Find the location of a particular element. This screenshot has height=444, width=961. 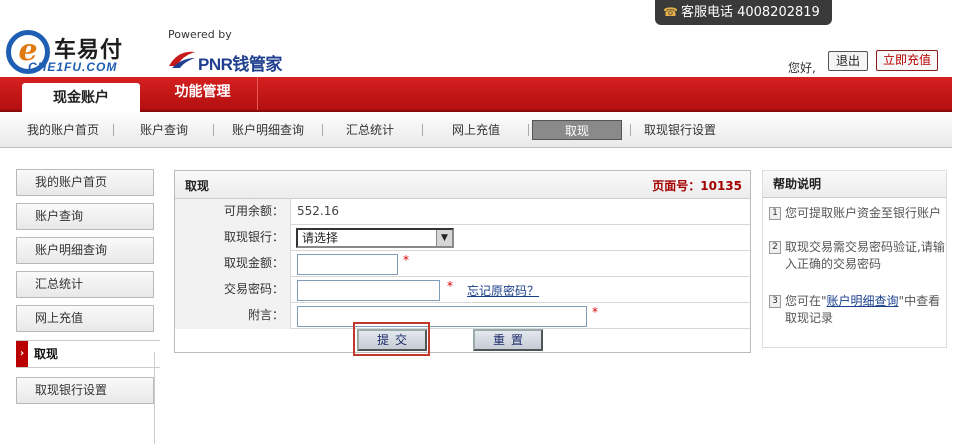

subnav-item-account-query: 账户查询 is located at coordinates (164, 130).